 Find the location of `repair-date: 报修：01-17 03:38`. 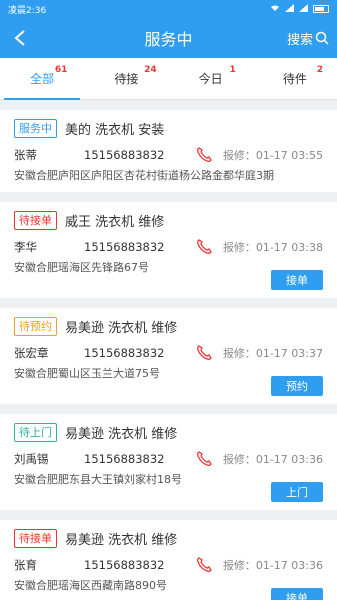

repair-date: 报修：01-17 03:38 is located at coordinates (272, 247).